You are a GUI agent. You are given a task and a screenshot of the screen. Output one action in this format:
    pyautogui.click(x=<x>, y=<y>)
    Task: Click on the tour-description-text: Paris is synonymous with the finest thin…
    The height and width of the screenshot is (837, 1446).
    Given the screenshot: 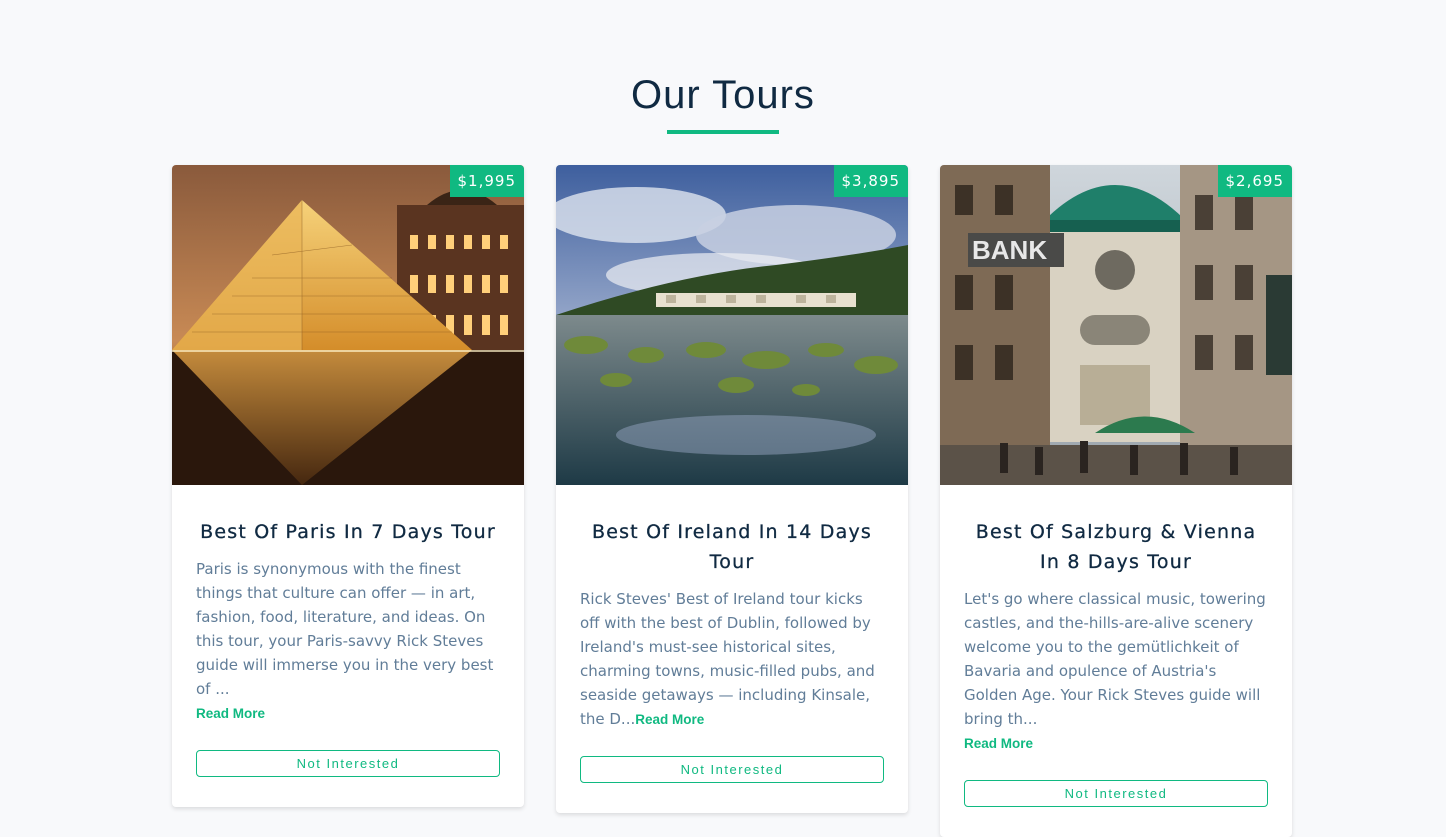 What is the action you would take?
    pyautogui.click(x=345, y=629)
    